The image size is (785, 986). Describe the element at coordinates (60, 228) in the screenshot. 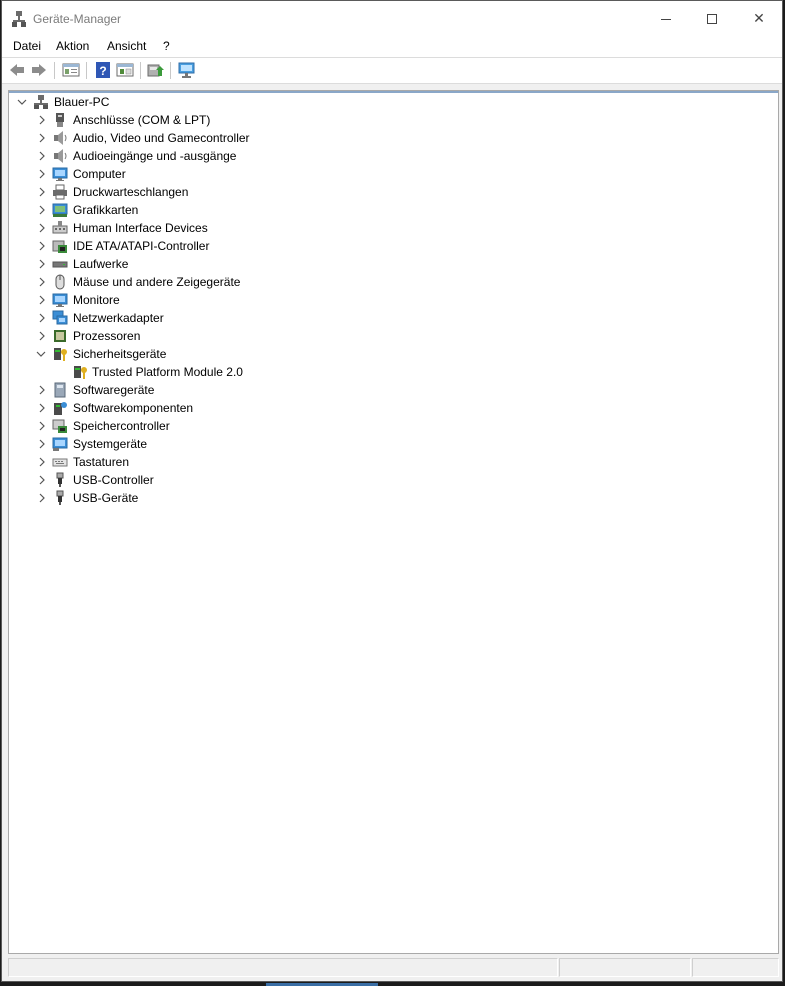

I see `hid-icon` at that location.